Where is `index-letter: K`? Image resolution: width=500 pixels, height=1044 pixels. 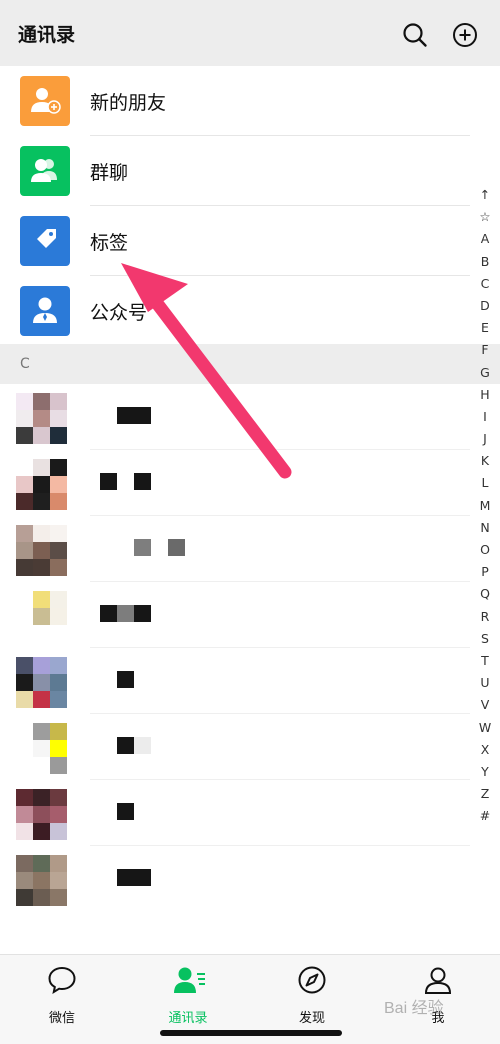 index-letter: K is located at coordinates (485, 461).